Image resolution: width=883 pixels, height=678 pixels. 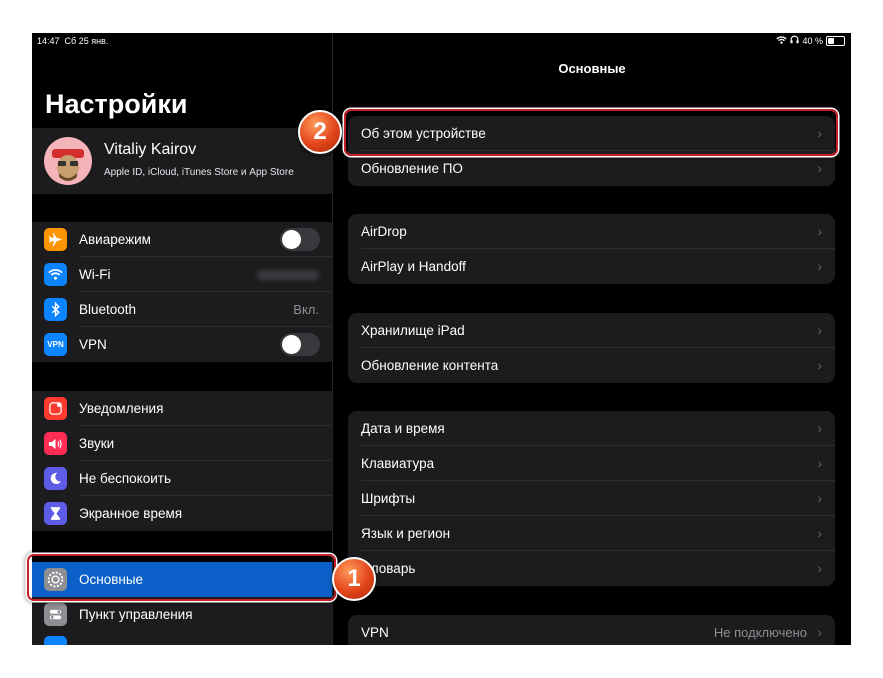 I want to click on row-ipad-storage: Хранилище iPad ›, so click(x=591, y=330).